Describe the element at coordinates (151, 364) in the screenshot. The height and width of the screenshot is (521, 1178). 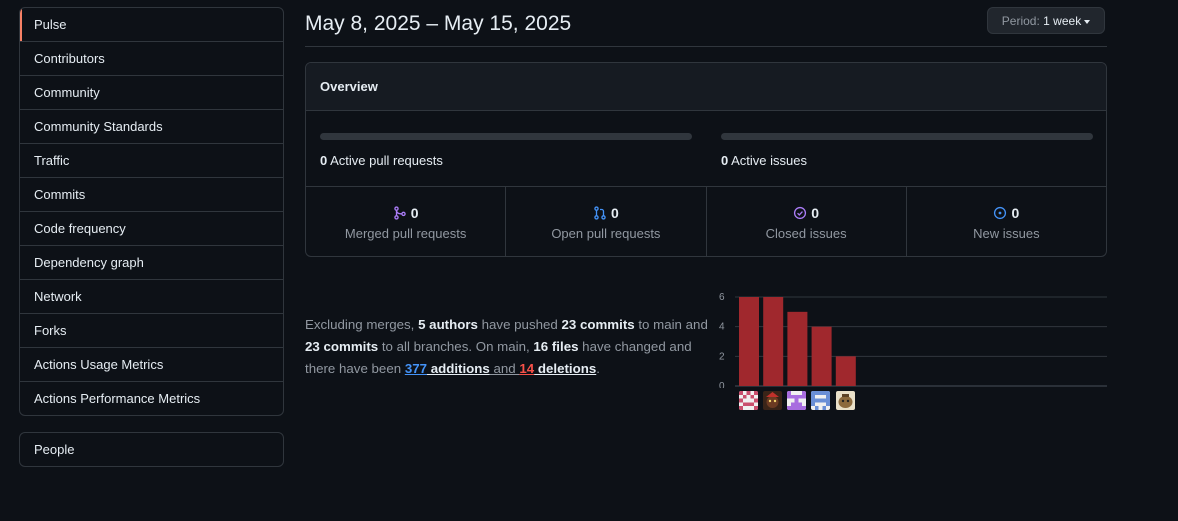
I see `nav-item-actions-usage-metrics: Actions Usage Metrics` at that location.